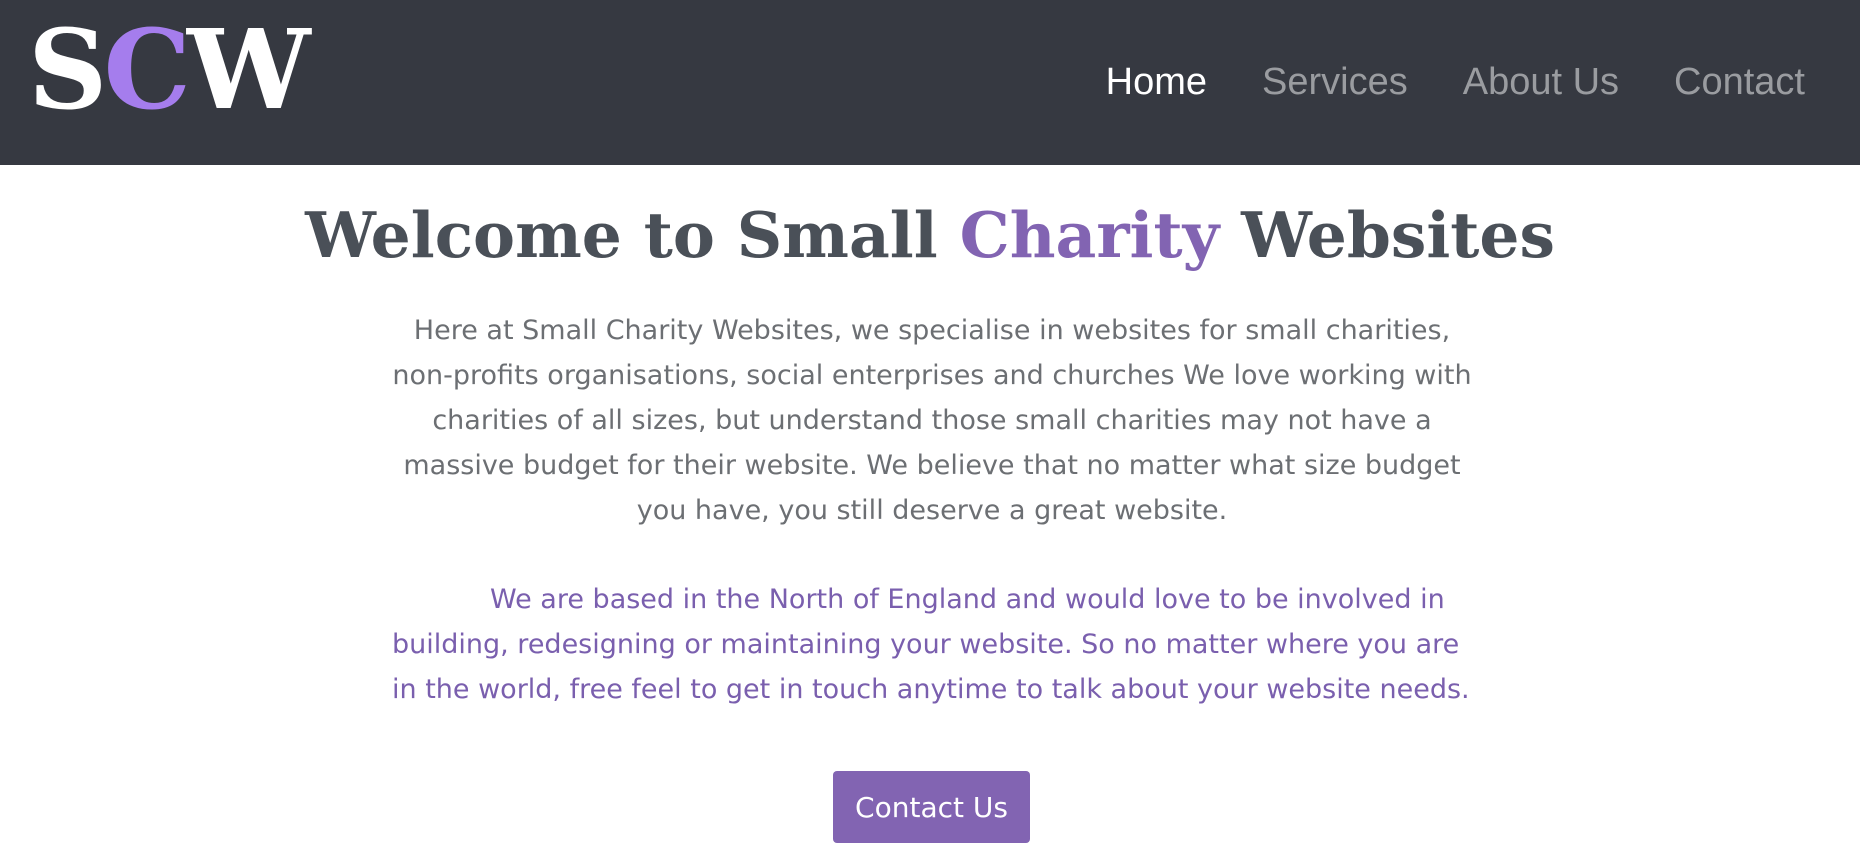 The height and width of the screenshot is (844, 1860). What do you see at coordinates (1335, 82) in the screenshot?
I see `nav-services: Services` at bounding box center [1335, 82].